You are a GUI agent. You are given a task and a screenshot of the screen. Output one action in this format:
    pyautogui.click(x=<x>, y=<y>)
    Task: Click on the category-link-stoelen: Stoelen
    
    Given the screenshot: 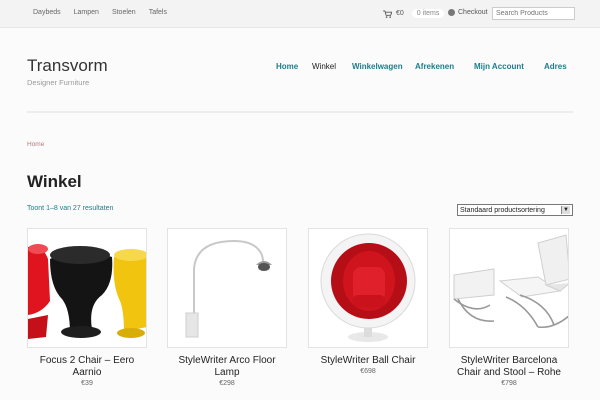 What is the action you would take?
    pyautogui.click(x=124, y=12)
    